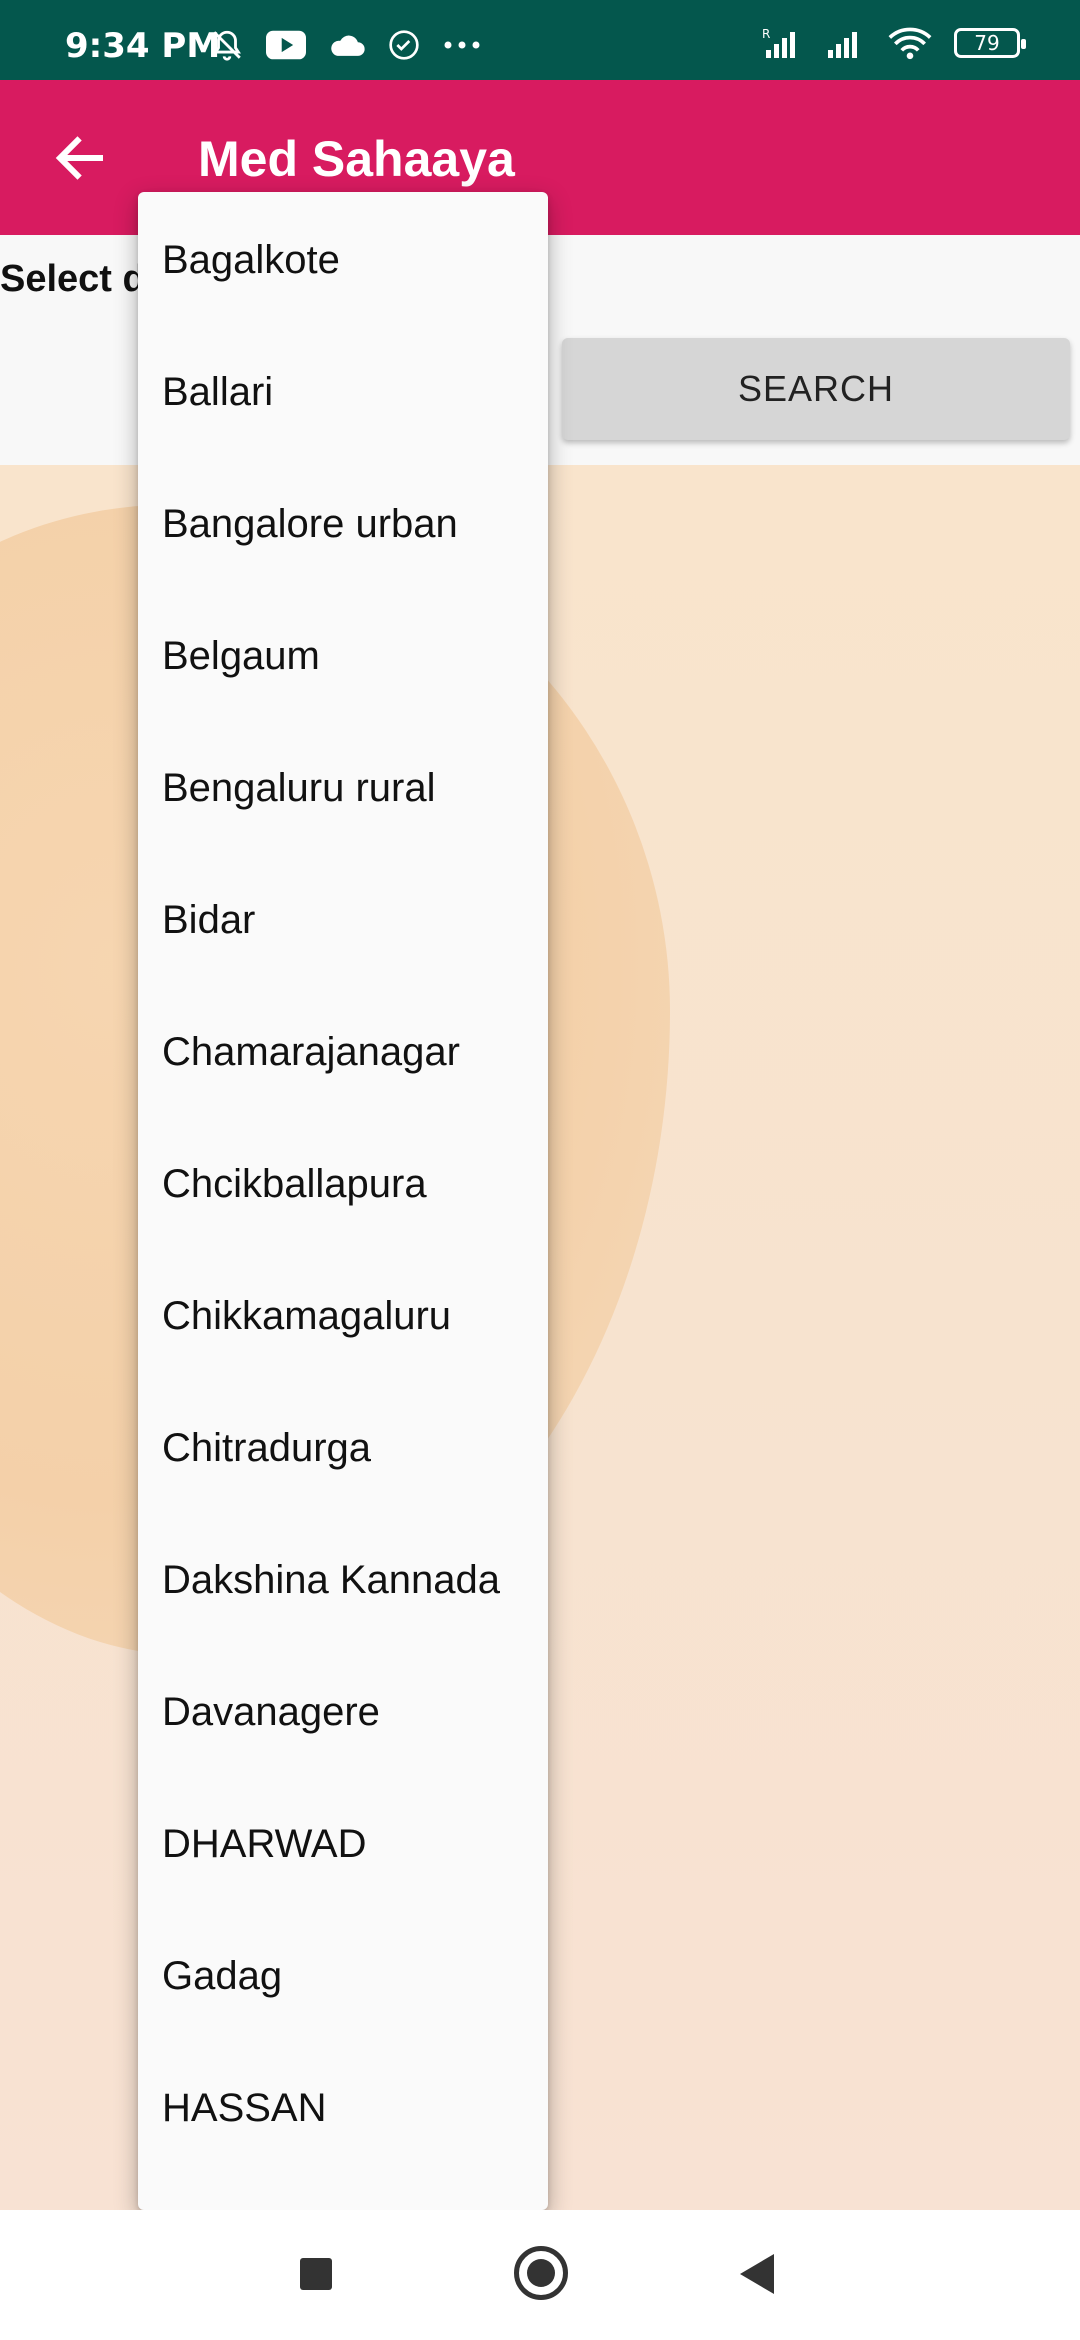  Describe the element at coordinates (343, 524) in the screenshot. I see `dropdown-item: Bangalore urban` at that location.